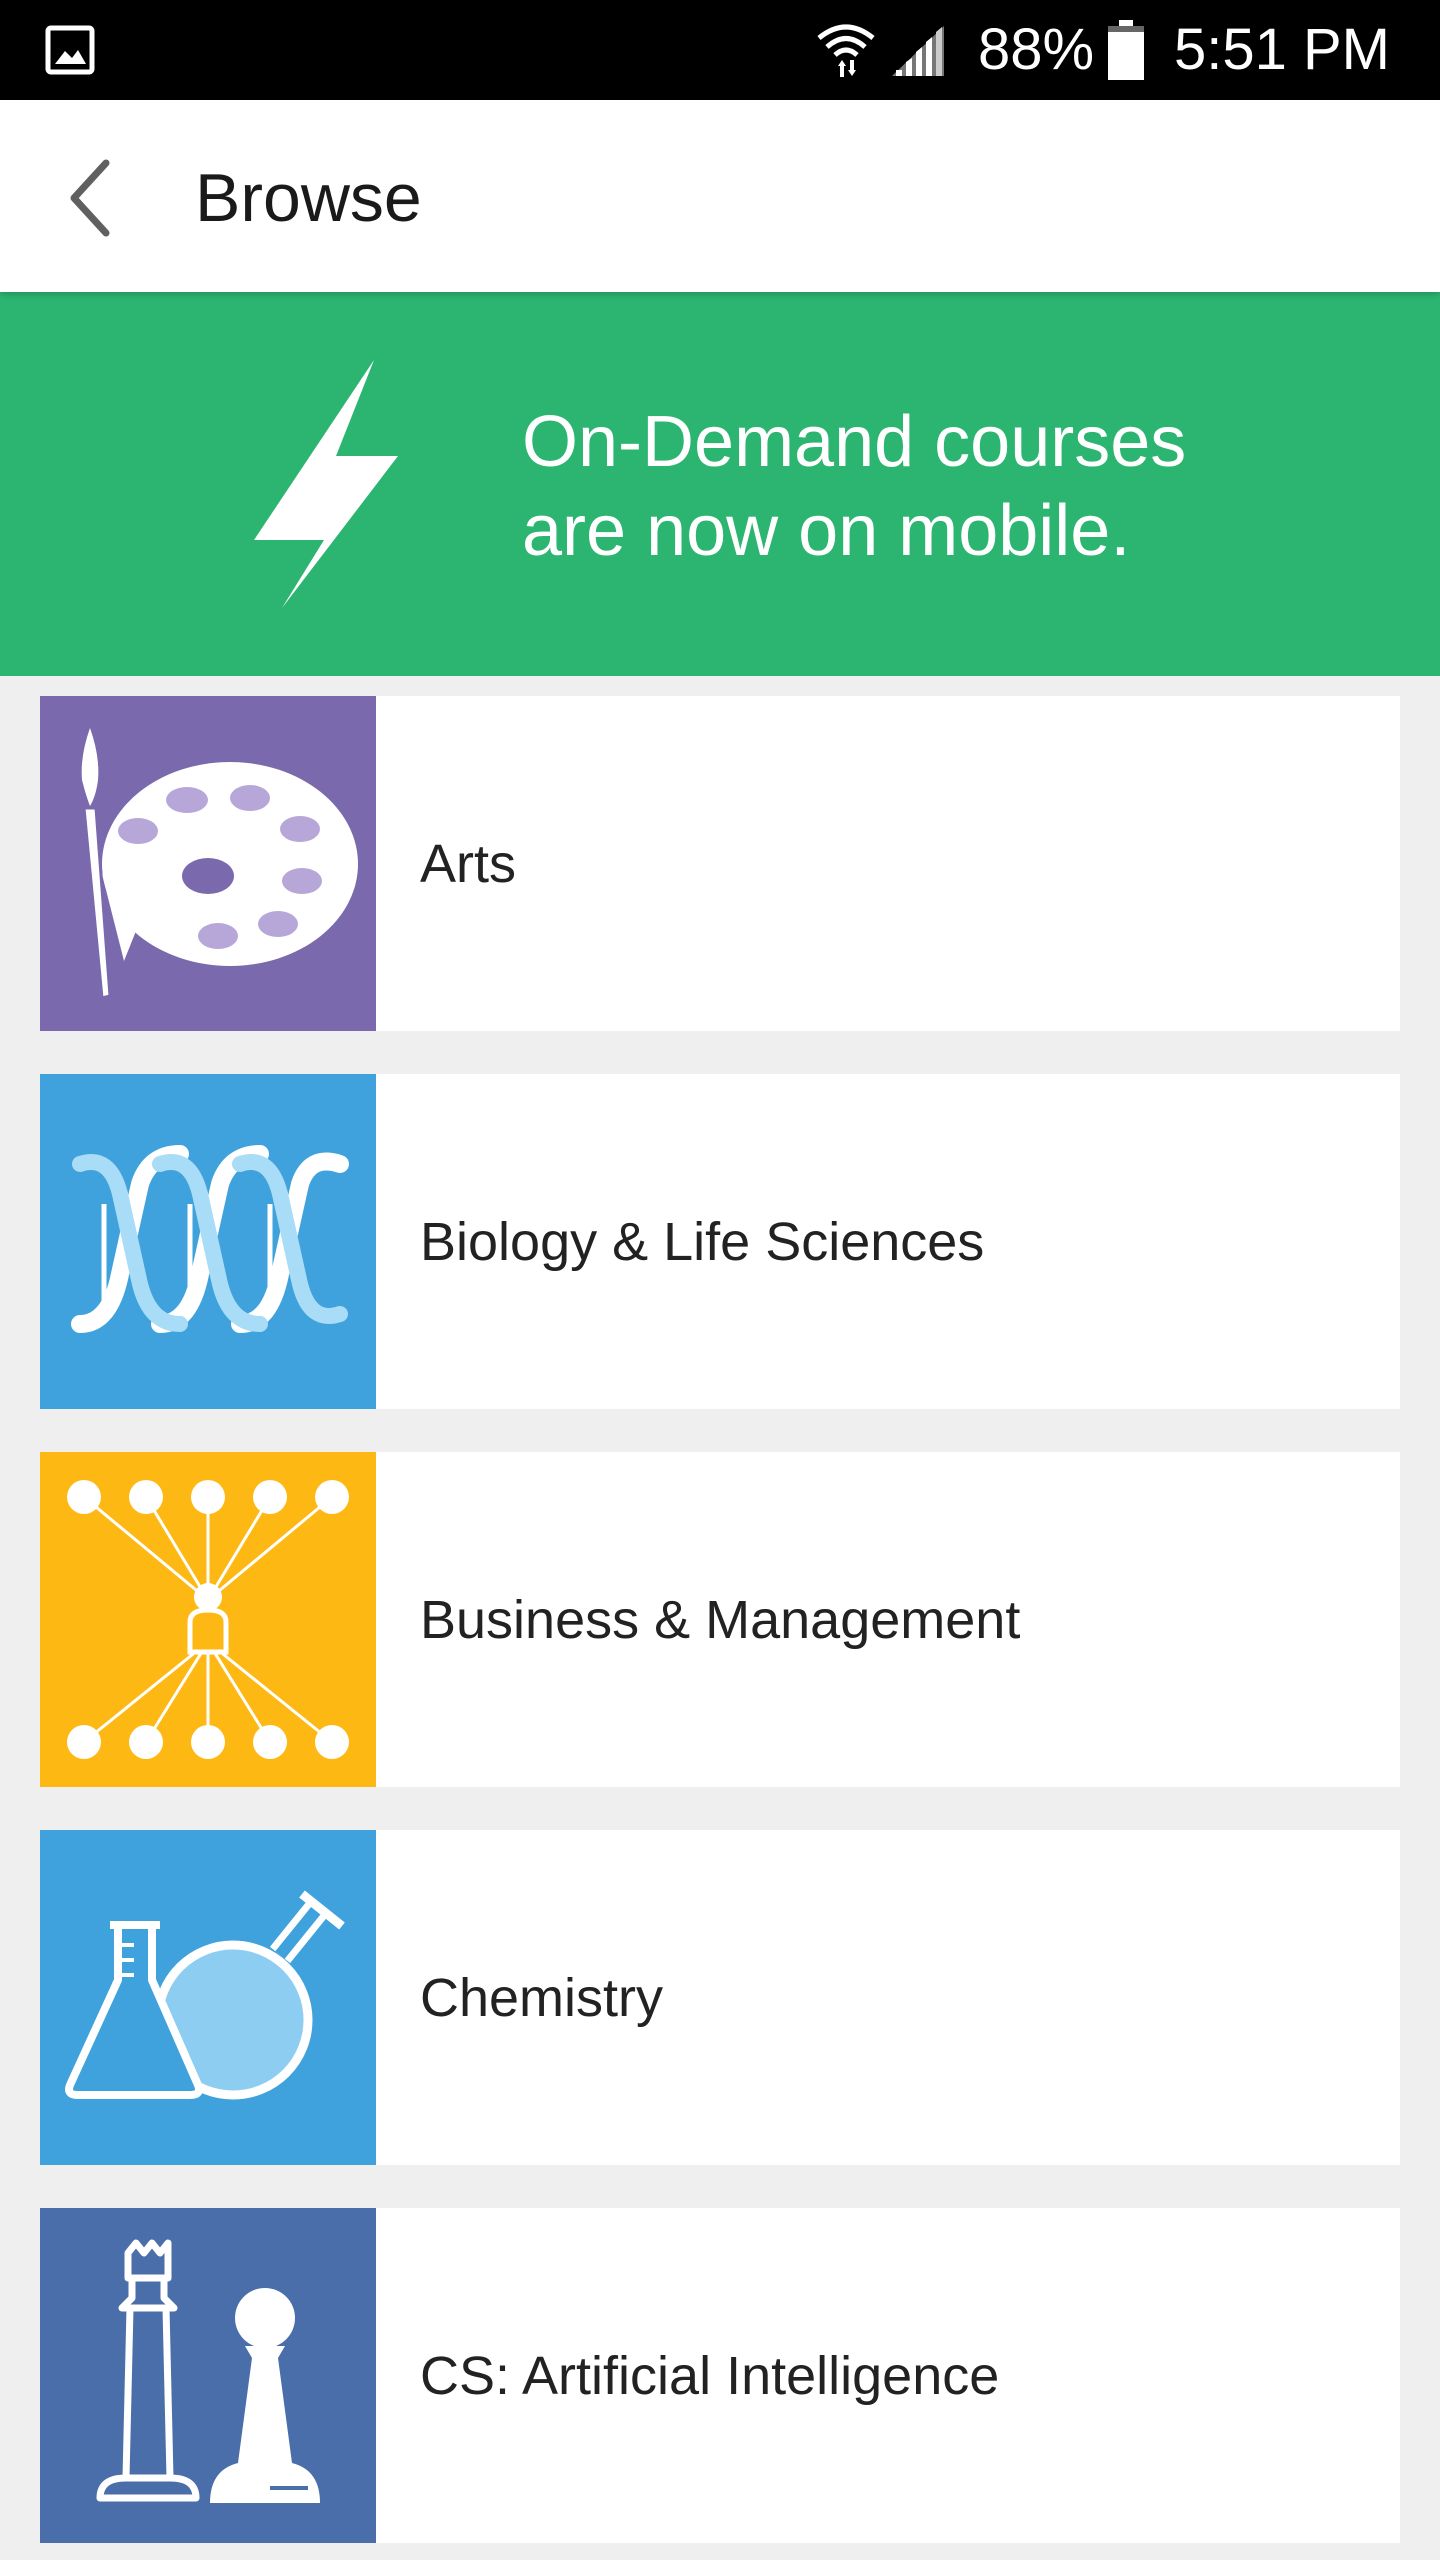 Image resolution: width=1440 pixels, height=2560 pixels. I want to click on category-item-chemistry: Chemistry, so click(720, 1997).